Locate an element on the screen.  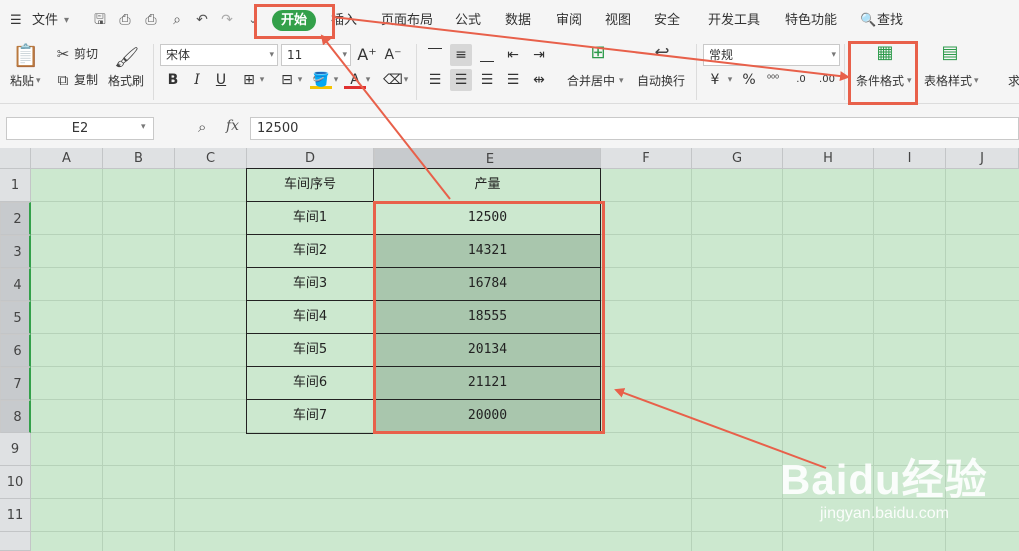
watermark-url: jingyan.baidu.com is located at coordinates (884, 513).